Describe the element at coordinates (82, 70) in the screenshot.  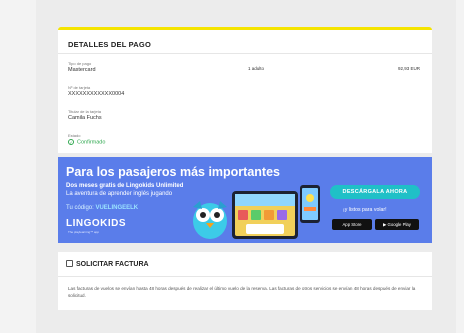
I see `payment-type-value: Mastercard` at that location.